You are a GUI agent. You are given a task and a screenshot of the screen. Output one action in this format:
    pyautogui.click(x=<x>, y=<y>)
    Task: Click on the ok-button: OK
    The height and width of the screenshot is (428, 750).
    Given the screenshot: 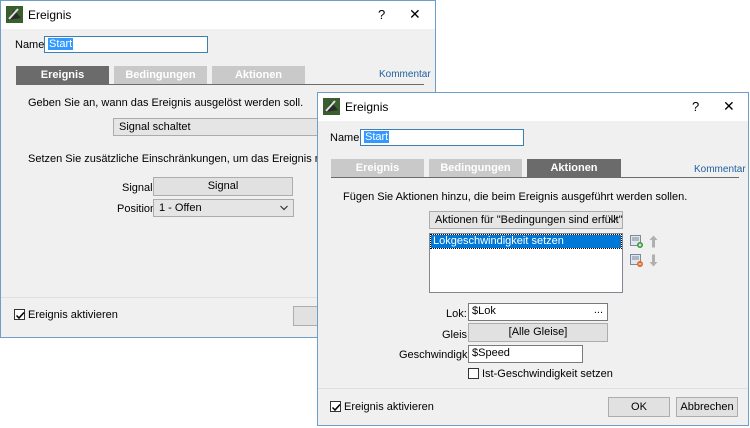 What is the action you would take?
    pyautogui.click(x=639, y=407)
    